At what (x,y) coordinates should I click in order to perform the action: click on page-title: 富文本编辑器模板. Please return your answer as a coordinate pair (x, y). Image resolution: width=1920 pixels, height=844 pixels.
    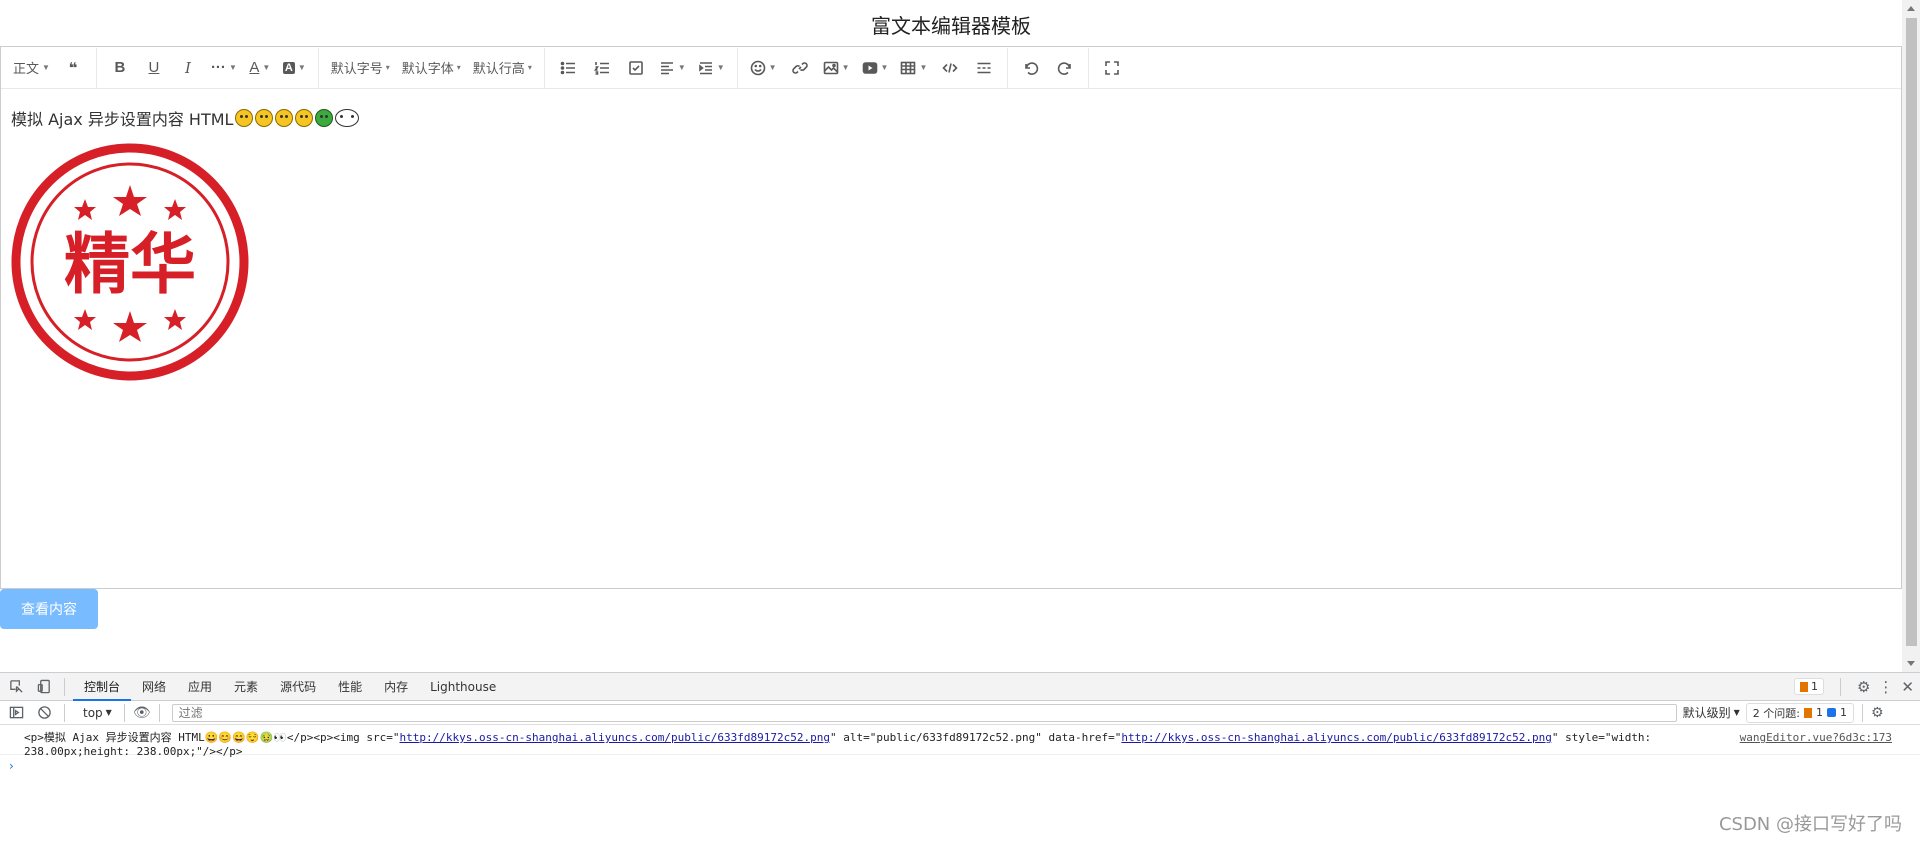
    Looking at the image, I should click on (951, 26).